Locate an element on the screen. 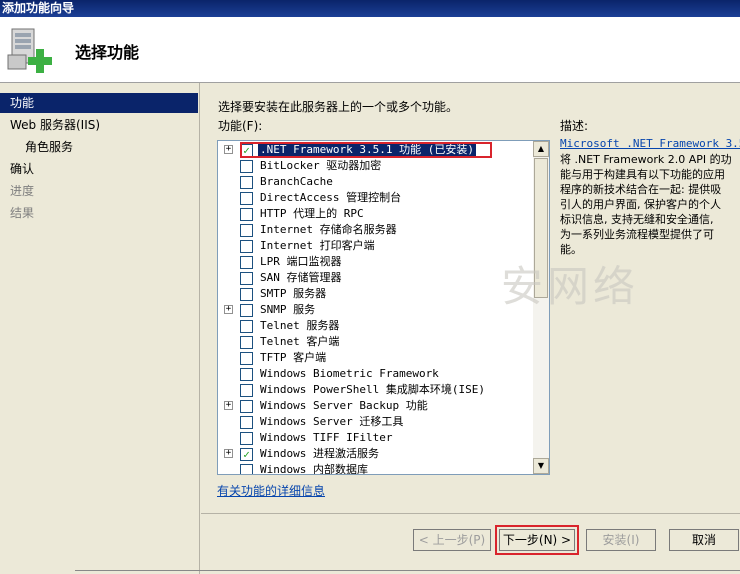 The height and width of the screenshot is (574, 740). scroll-down-button: ▼ is located at coordinates (541, 466).